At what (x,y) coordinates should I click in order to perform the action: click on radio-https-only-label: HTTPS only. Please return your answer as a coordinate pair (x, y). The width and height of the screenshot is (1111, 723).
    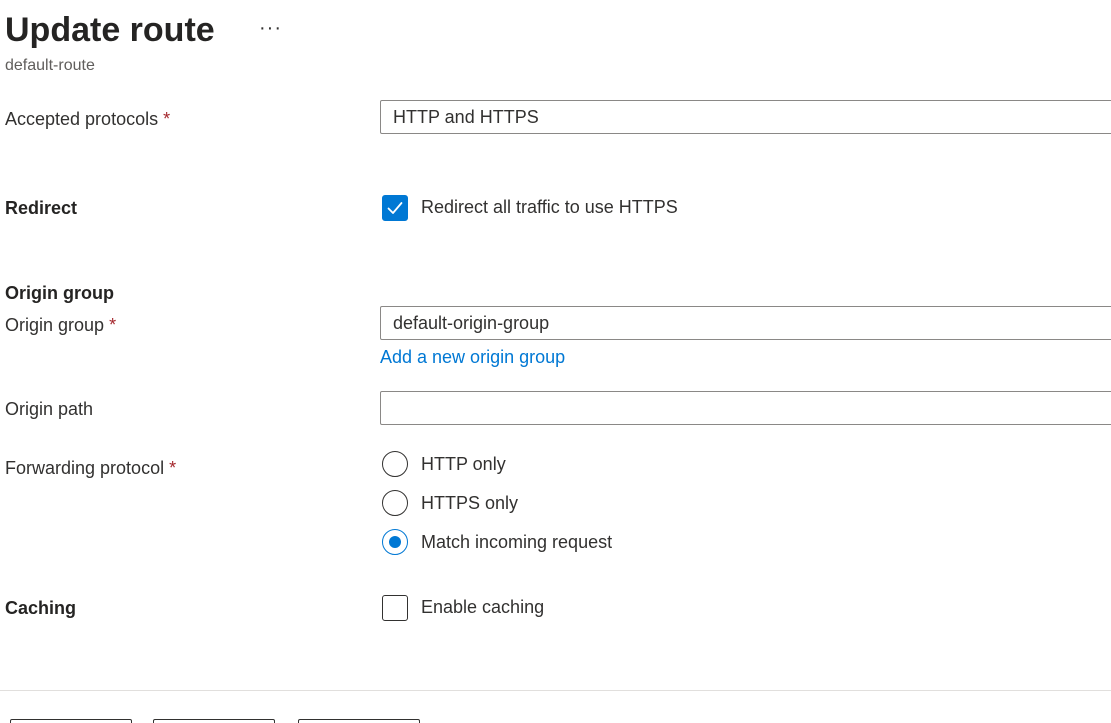
    Looking at the image, I should click on (469, 503).